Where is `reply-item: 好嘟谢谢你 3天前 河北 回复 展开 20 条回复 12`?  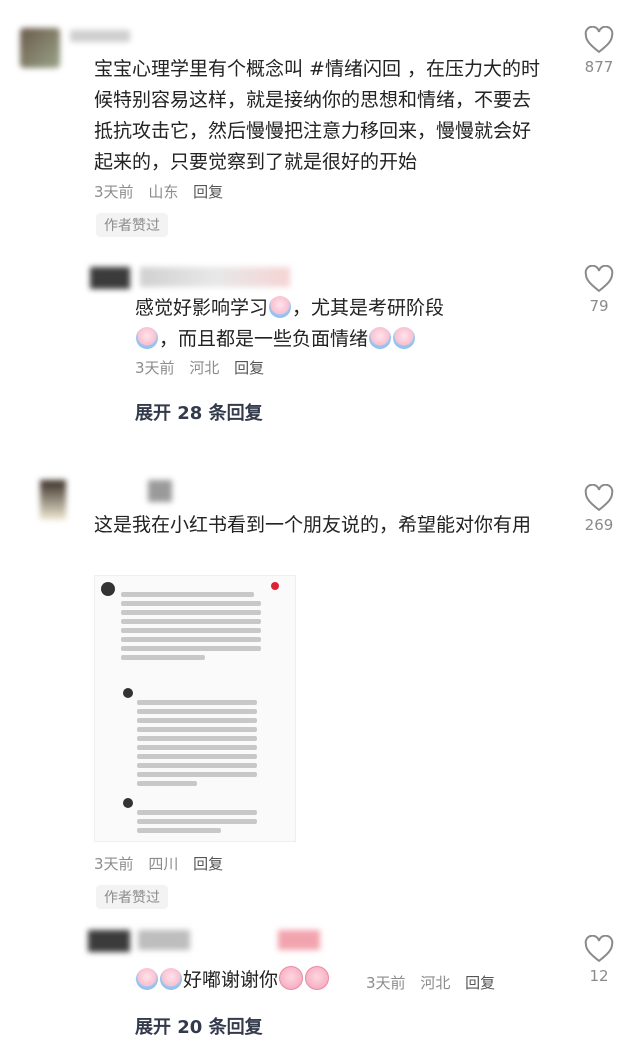 reply-item: 好嘟谢谢你 3天前 河北 回复 展开 20 条回复 12 is located at coordinates (320, 991).